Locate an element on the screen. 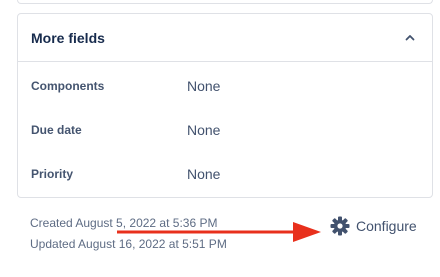 The width and height of the screenshot is (440, 277). field-value-components: None is located at coordinates (203, 86).